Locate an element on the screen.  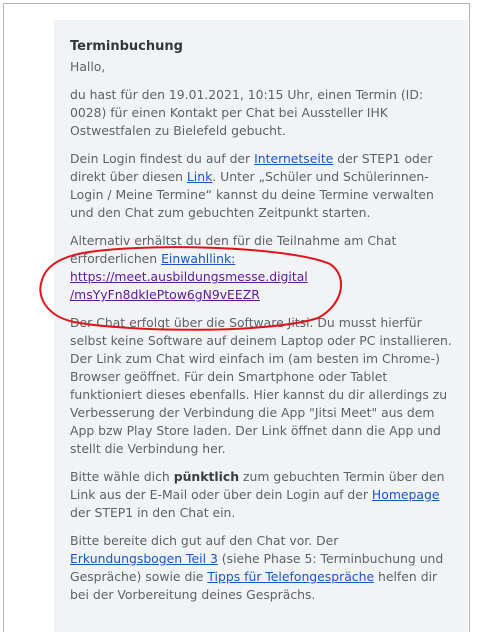
punctuality-text-1: Bitte wähle dich is located at coordinates (122, 476).